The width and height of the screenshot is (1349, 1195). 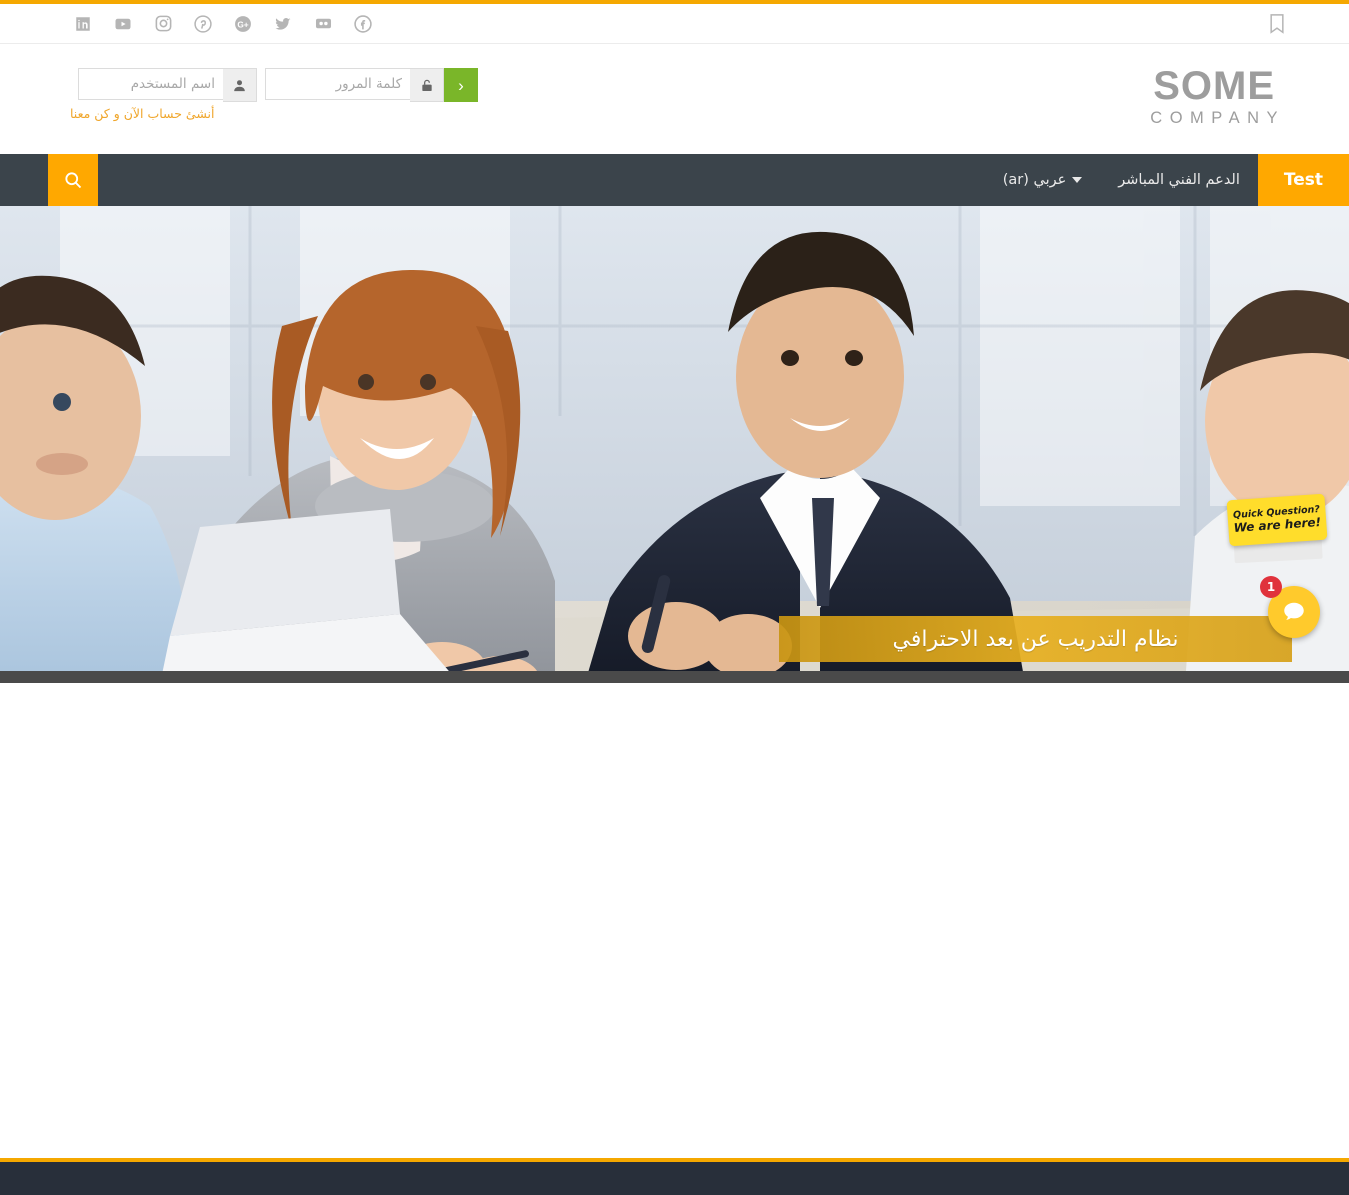 I want to click on nav-item-language: عربي (ar), so click(x=1043, y=180).